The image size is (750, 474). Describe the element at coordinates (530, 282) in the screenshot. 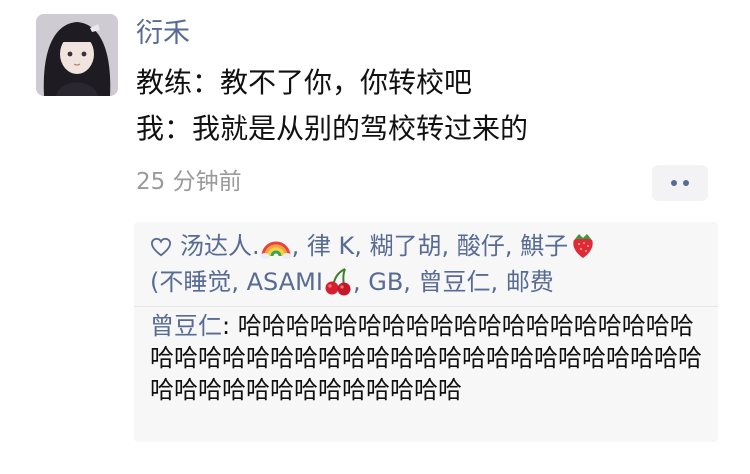

I see `like-name: 邮费` at that location.